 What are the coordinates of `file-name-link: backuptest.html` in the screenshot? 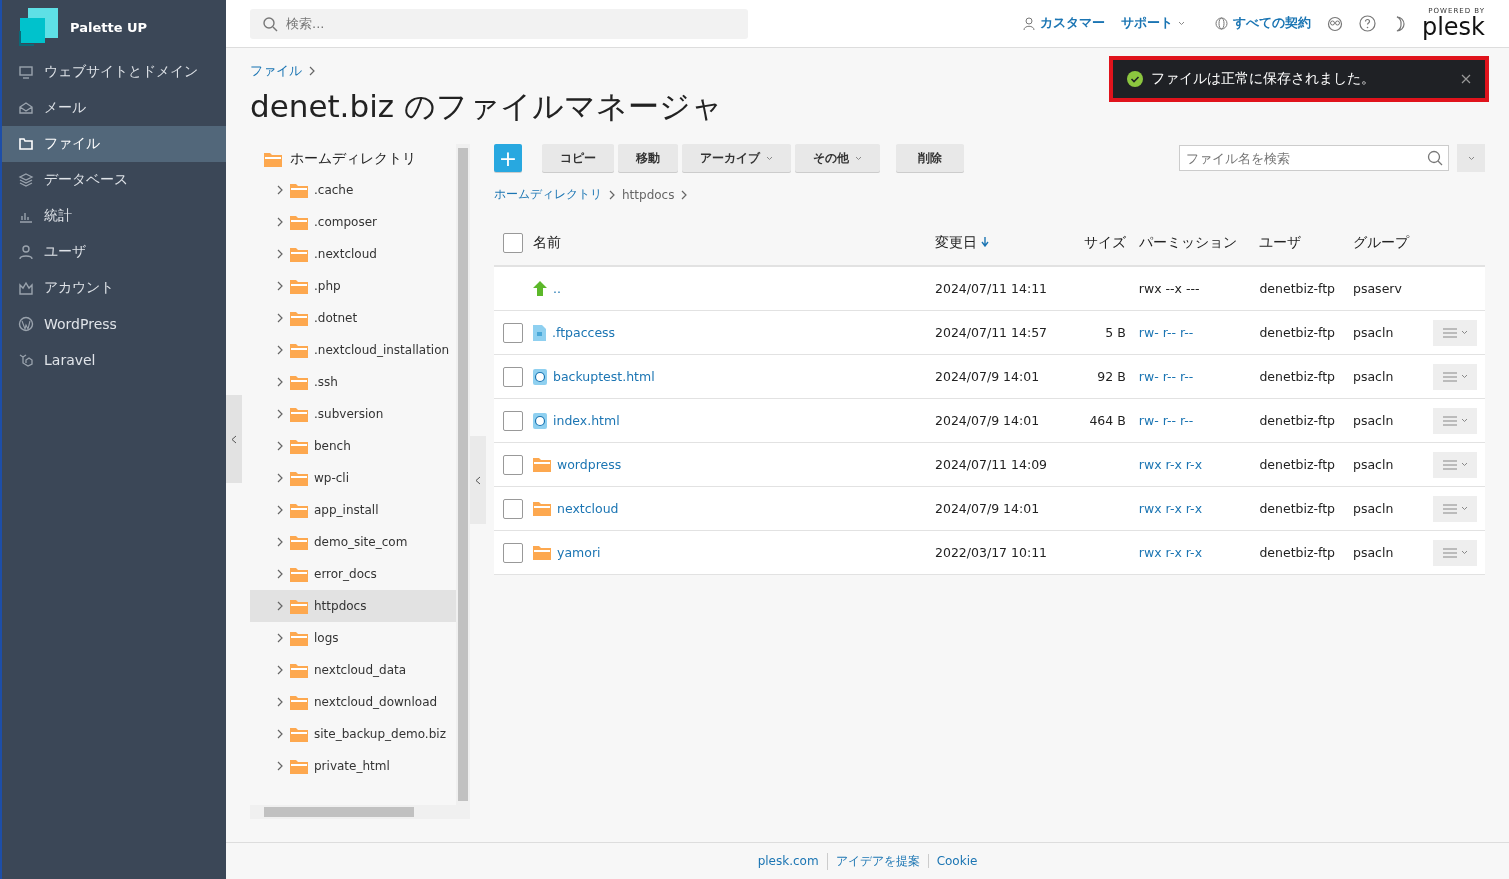 It's located at (604, 376).